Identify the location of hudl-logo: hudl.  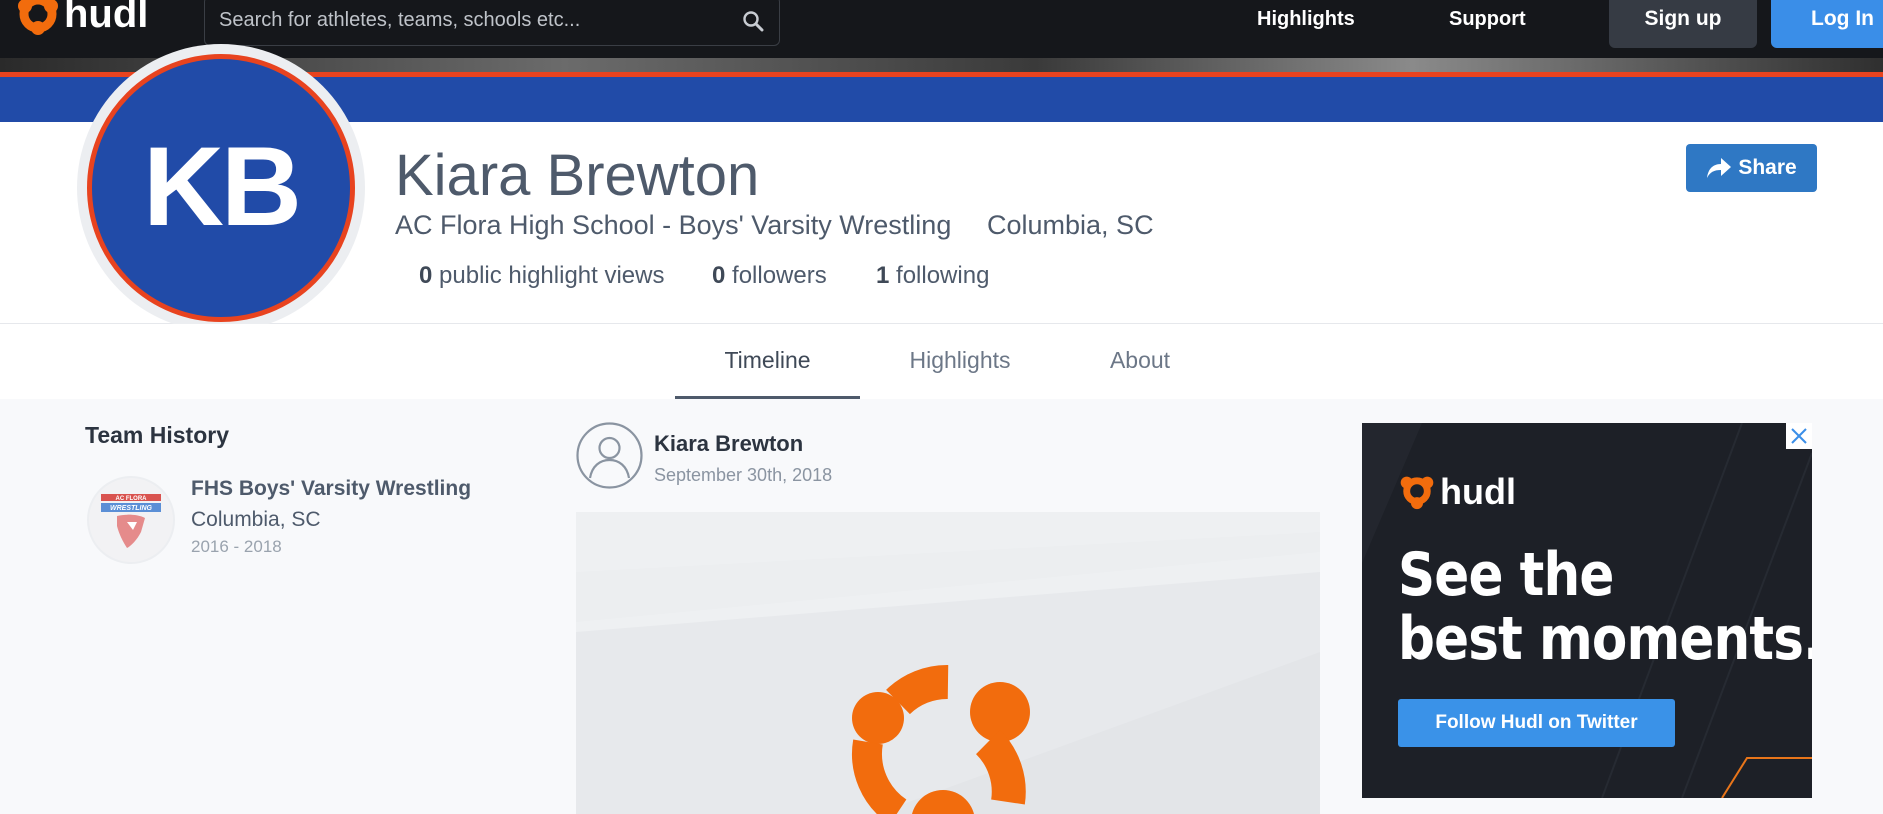
(82, 21).